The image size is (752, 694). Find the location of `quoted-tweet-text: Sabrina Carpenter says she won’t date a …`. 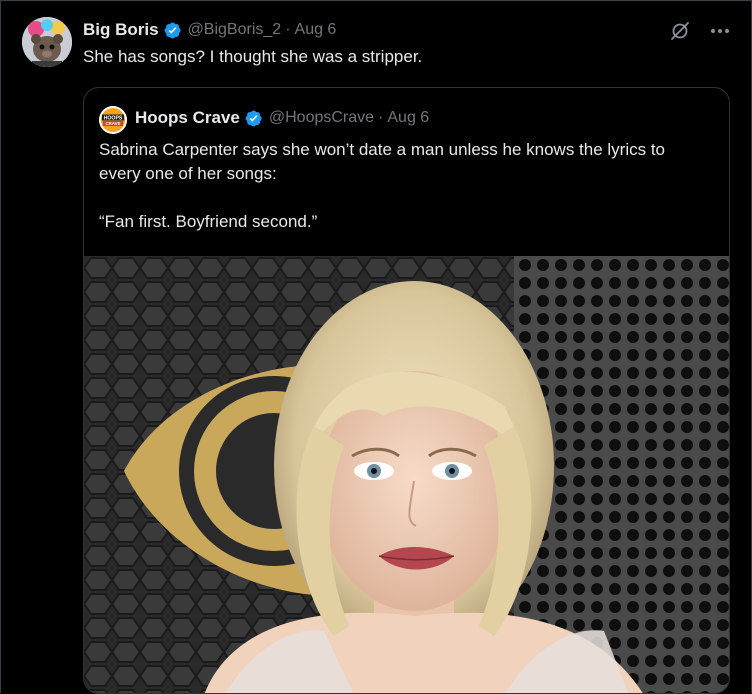

quoted-tweet-text: Sabrina Carpenter says she won’t date a … is located at coordinates (404, 186).